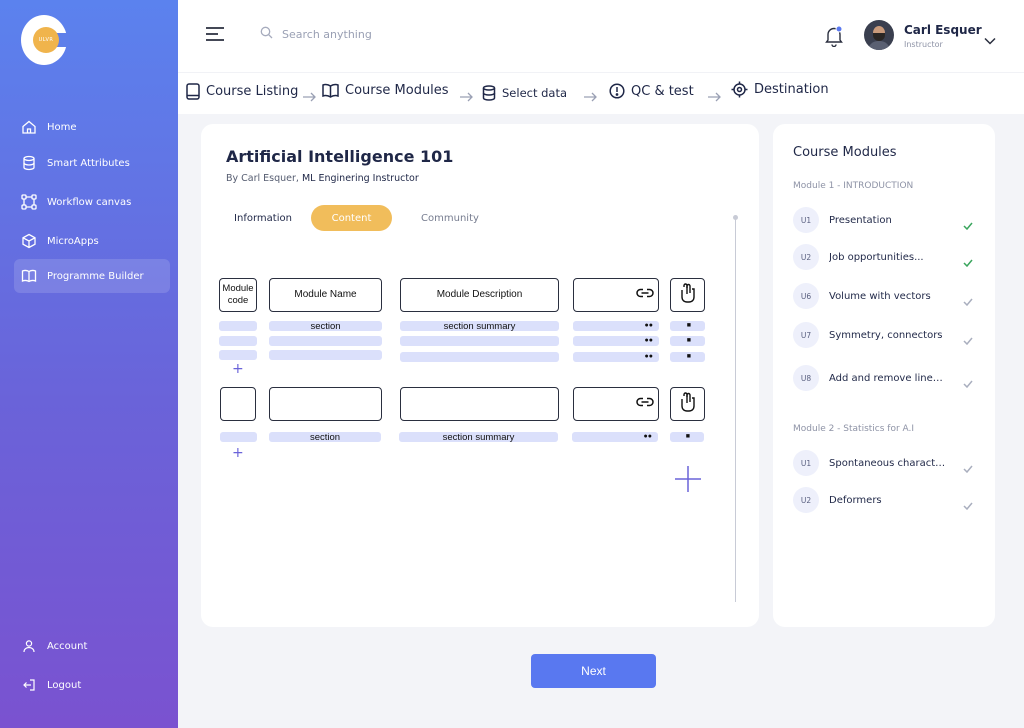 Image resolution: width=1024 pixels, height=728 pixels. What do you see at coordinates (238, 295) in the screenshot?
I see `module-code-field: Module code` at bounding box center [238, 295].